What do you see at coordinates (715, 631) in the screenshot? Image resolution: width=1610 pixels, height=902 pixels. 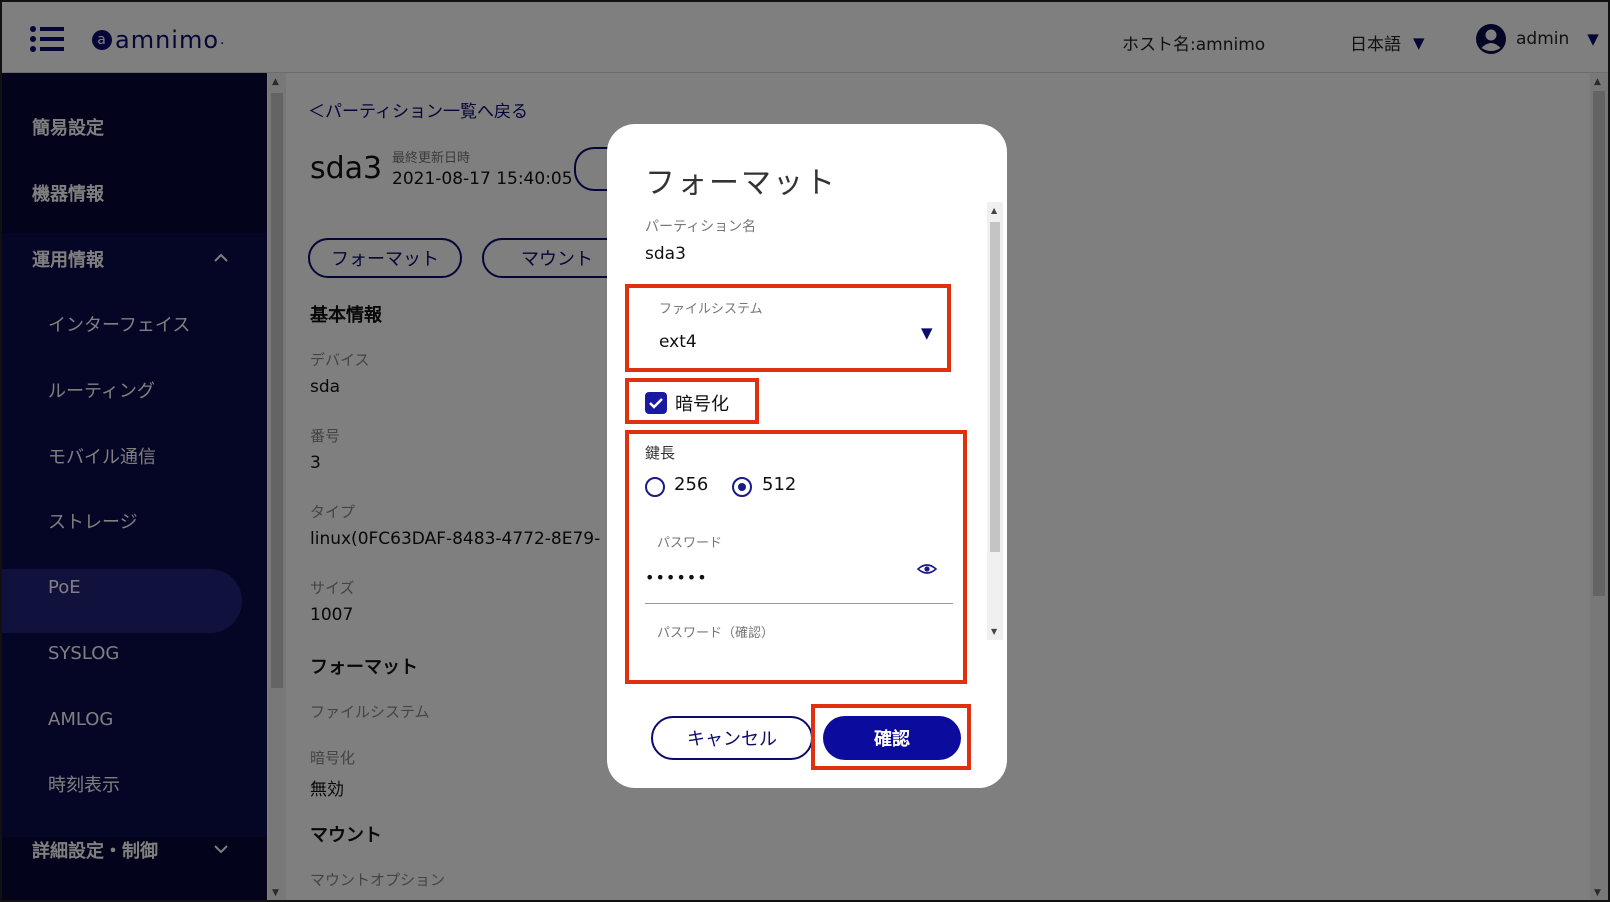 I see `password-confirm-label: パスワード（確認）` at bounding box center [715, 631].